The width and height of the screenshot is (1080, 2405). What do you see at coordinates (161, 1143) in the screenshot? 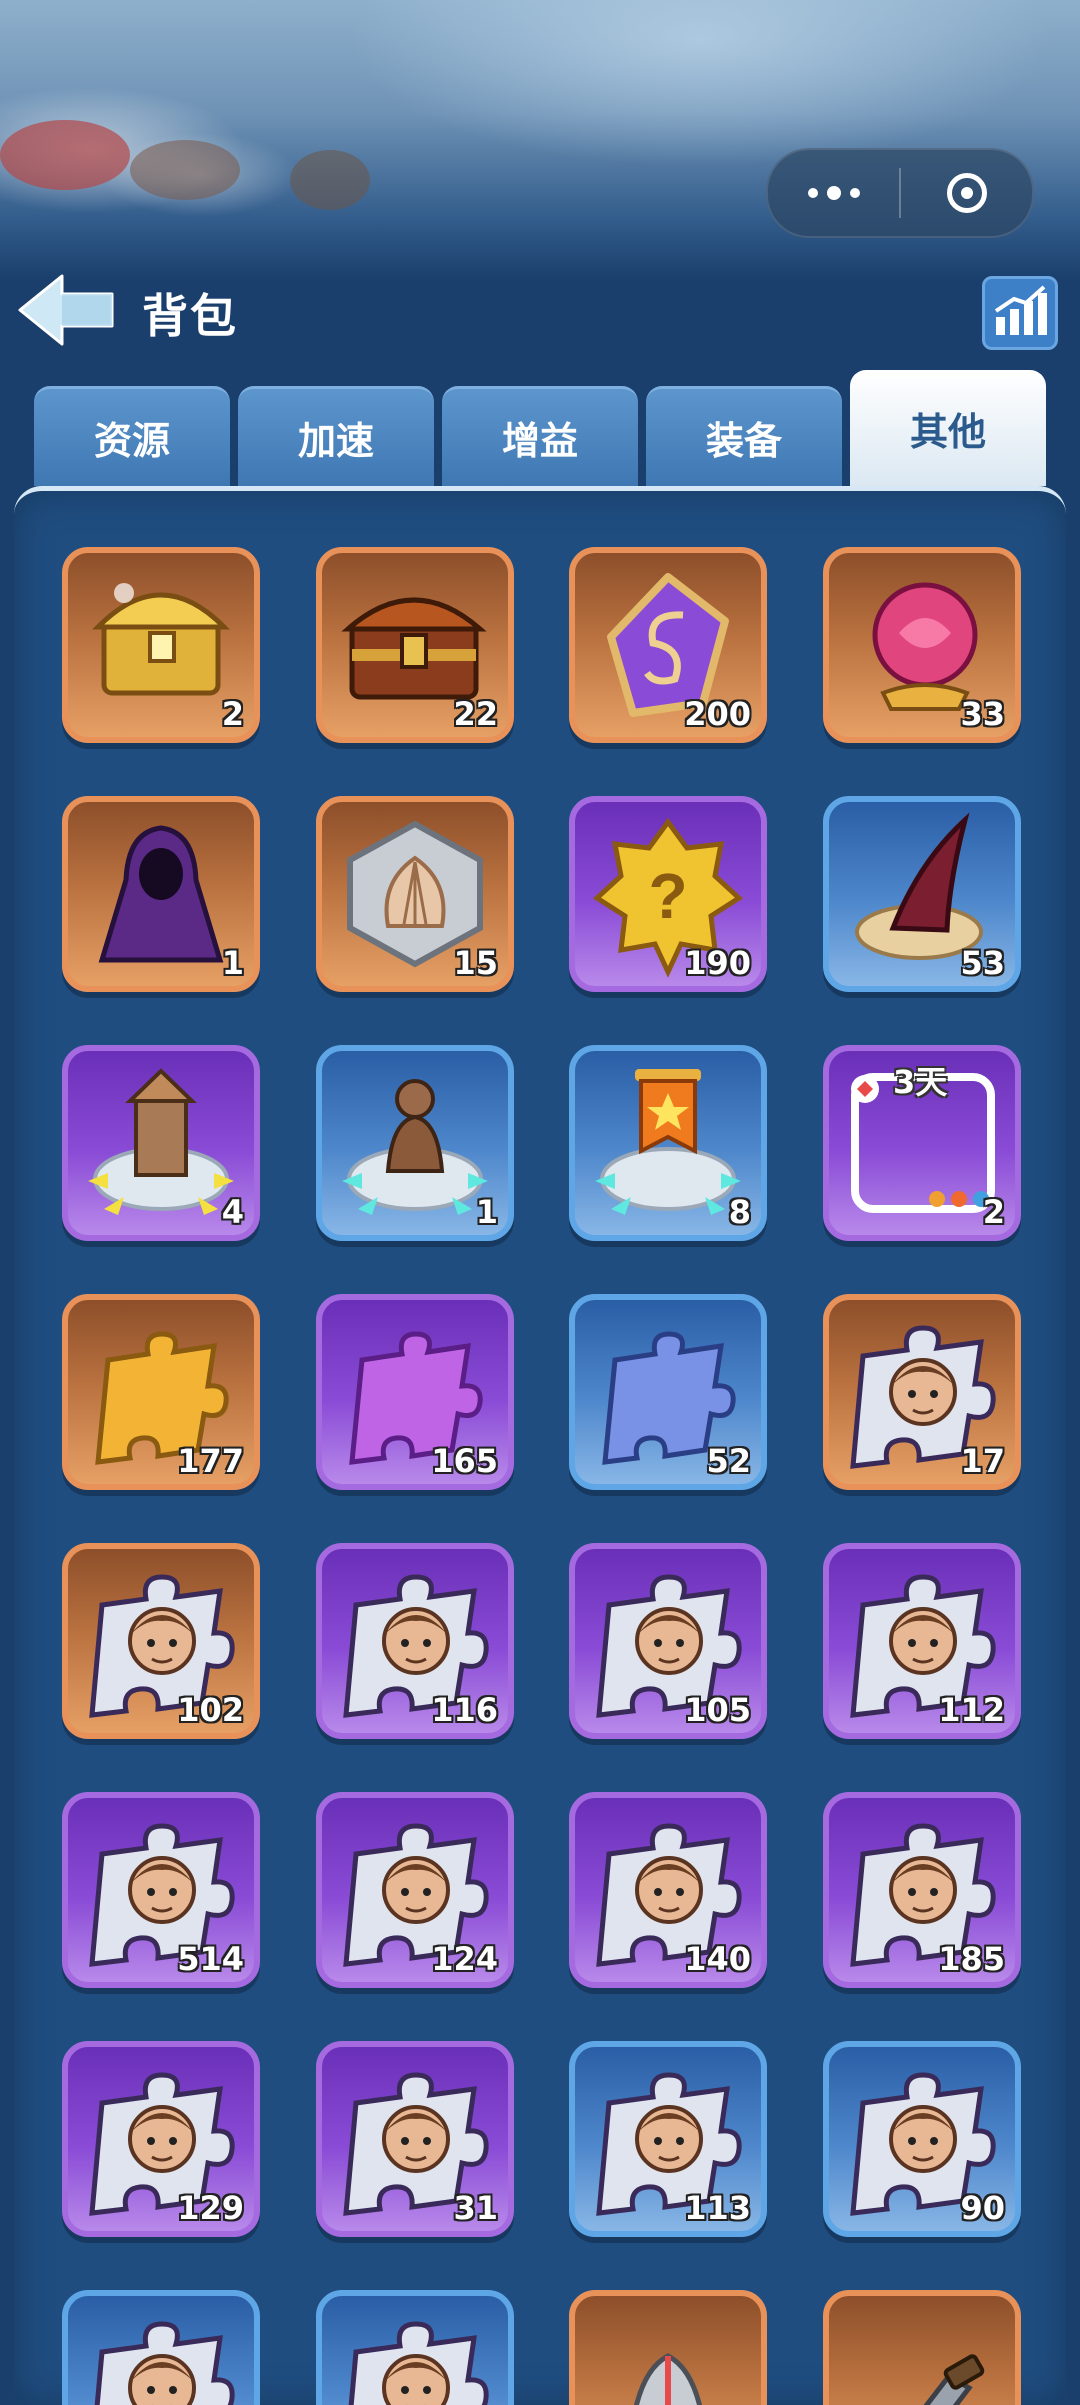
I see `inventory-item: 4` at bounding box center [161, 1143].